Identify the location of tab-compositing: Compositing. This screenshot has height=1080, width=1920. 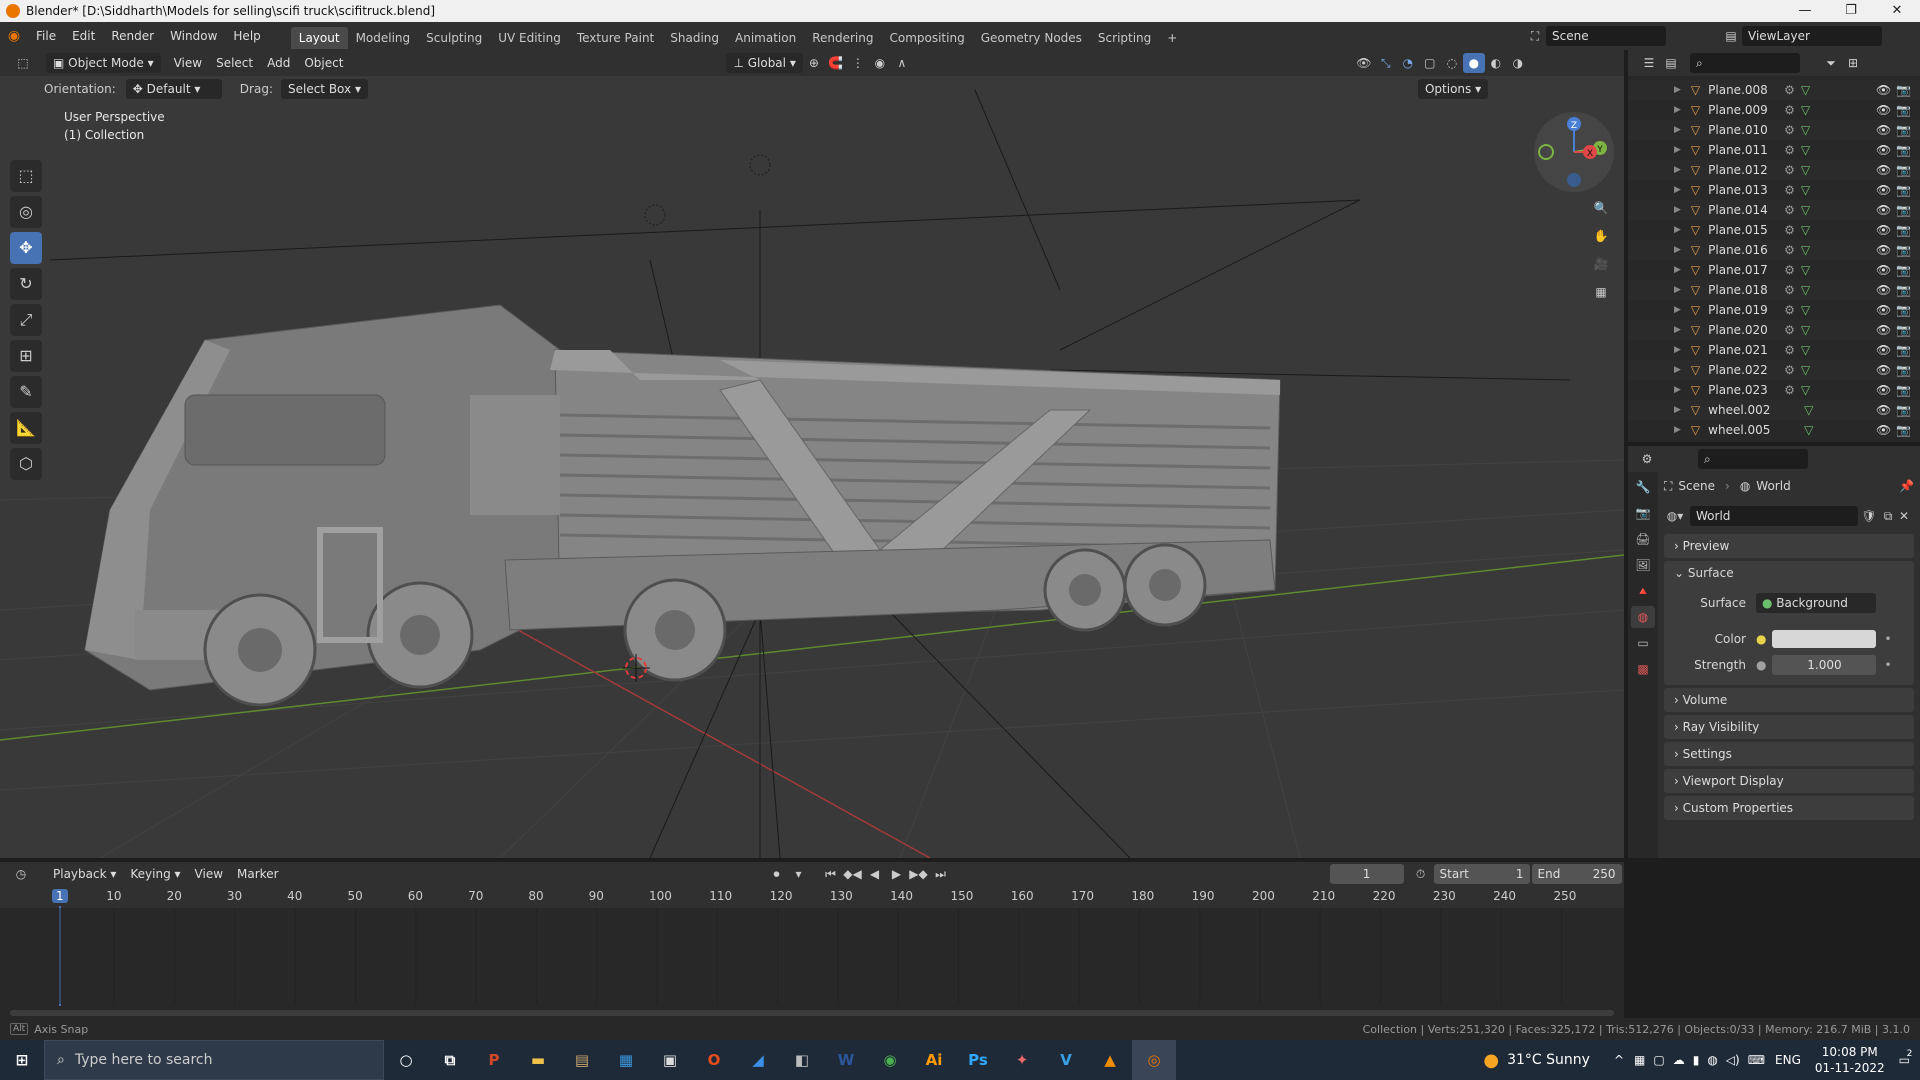
(926, 38).